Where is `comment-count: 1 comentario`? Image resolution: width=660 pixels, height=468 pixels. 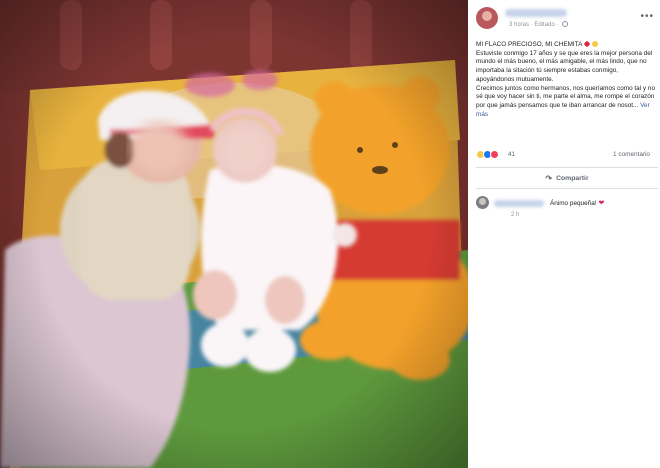 comment-count: 1 comentario is located at coordinates (631, 154).